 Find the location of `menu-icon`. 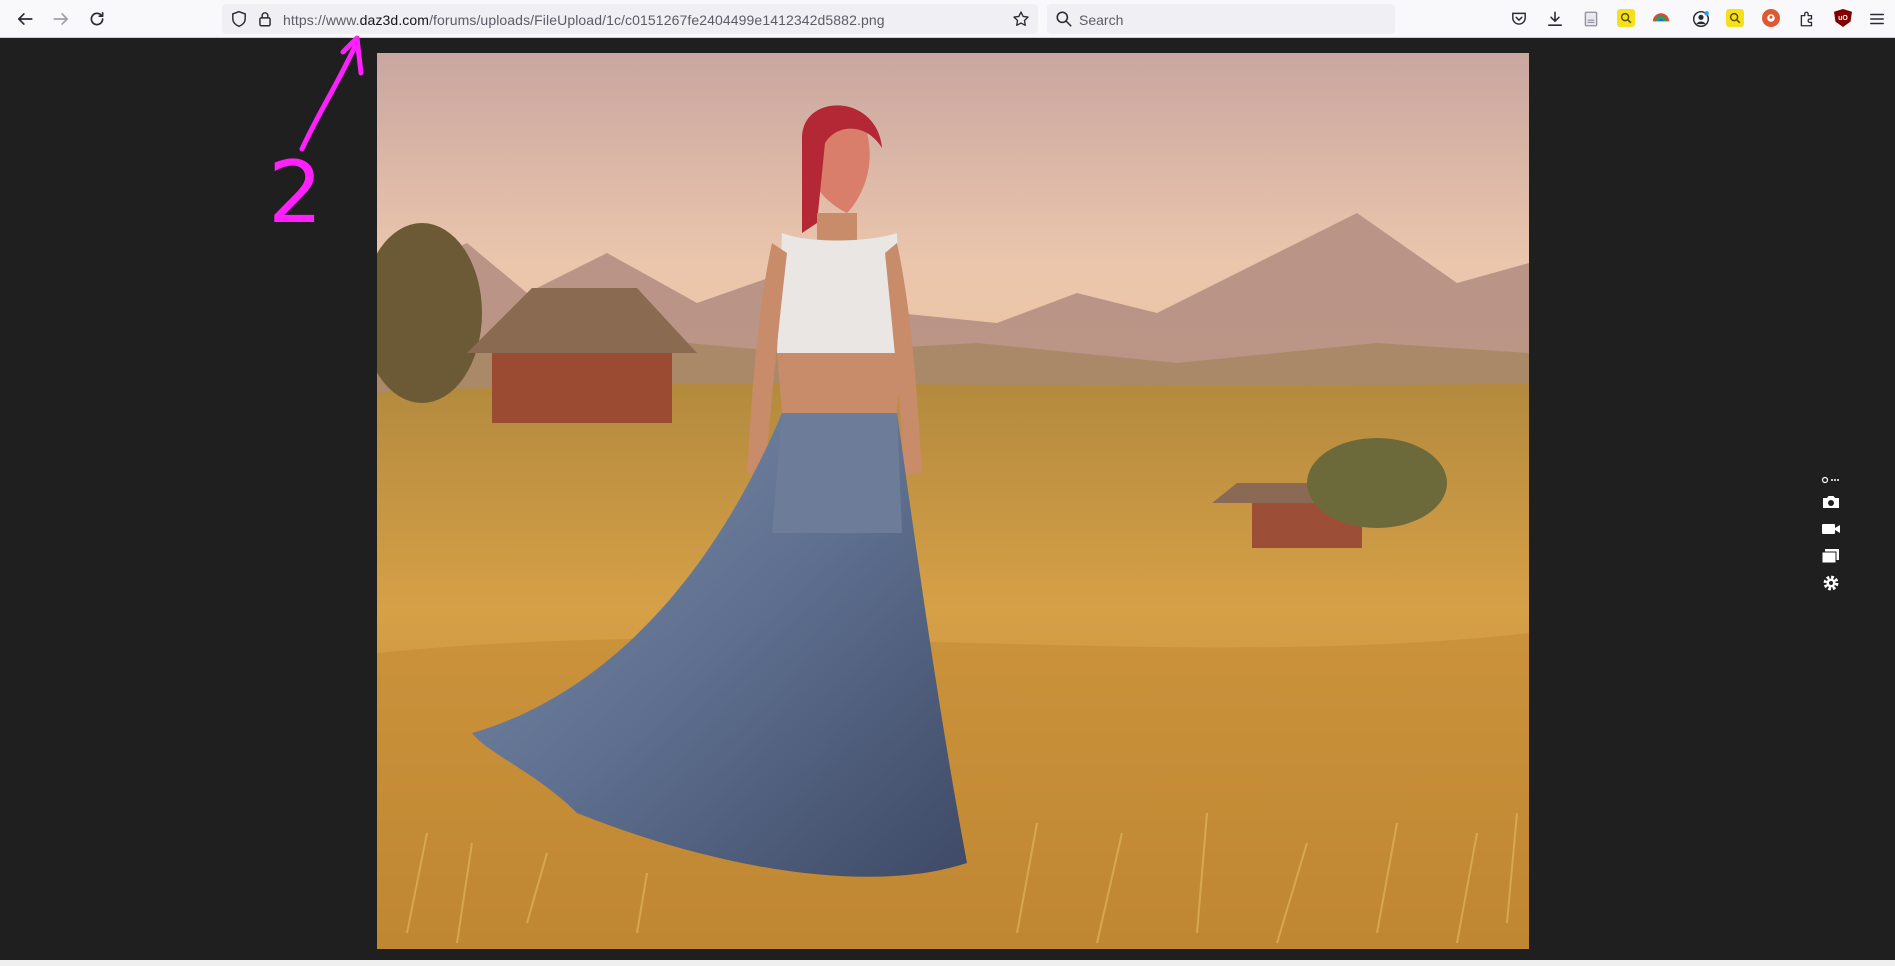

menu-icon is located at coordinates (1877, 19).